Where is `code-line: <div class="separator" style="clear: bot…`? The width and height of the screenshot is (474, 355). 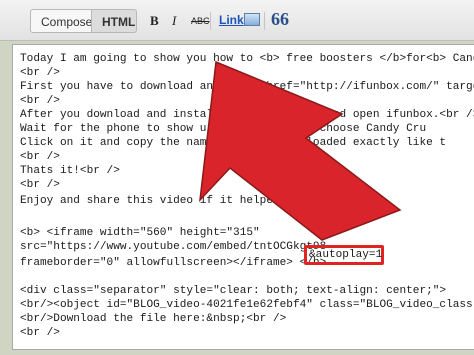 code-line: <div class="separator" style="clear: bot… is located at coordinates (233, 291).